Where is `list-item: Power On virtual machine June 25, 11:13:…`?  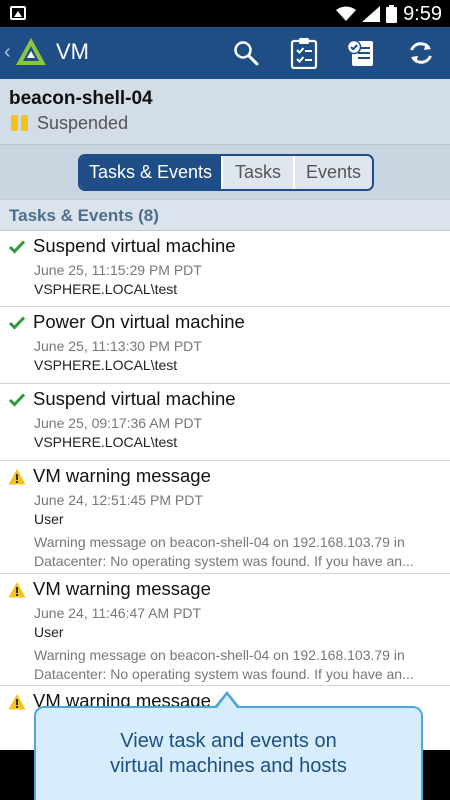 list-item: Power On virtual machine June 25, 11:13:… is located at coordinates (225, 345).